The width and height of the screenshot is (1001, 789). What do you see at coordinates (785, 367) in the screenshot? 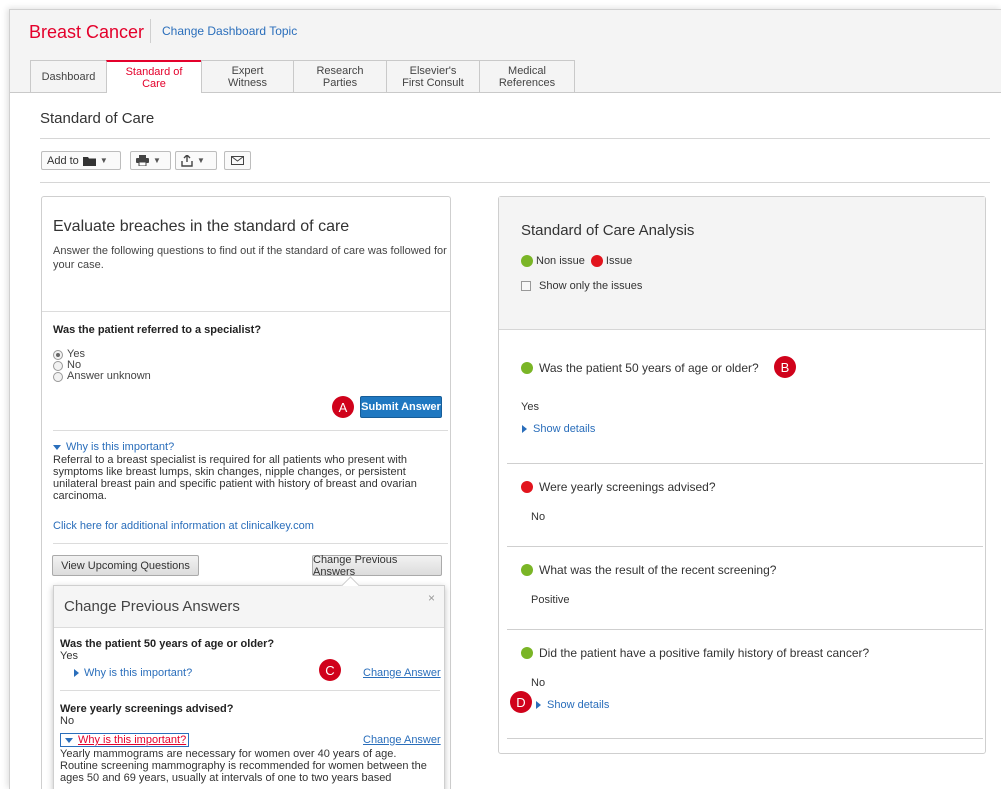
I see `callout-marker-b: B` at bounding box center [785, 367].